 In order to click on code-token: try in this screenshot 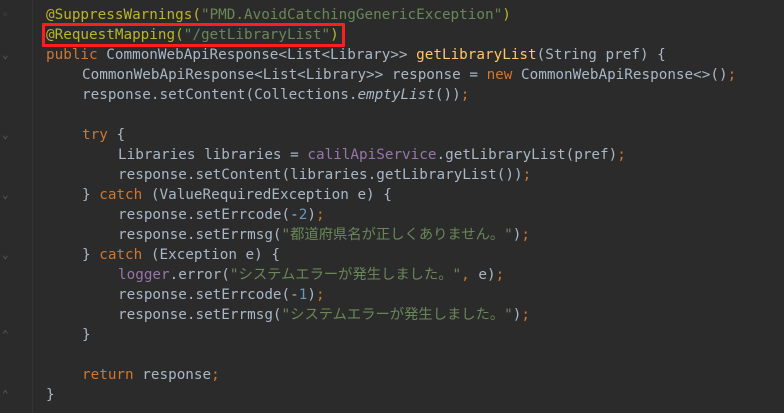, I will do `click(99, 135)`.